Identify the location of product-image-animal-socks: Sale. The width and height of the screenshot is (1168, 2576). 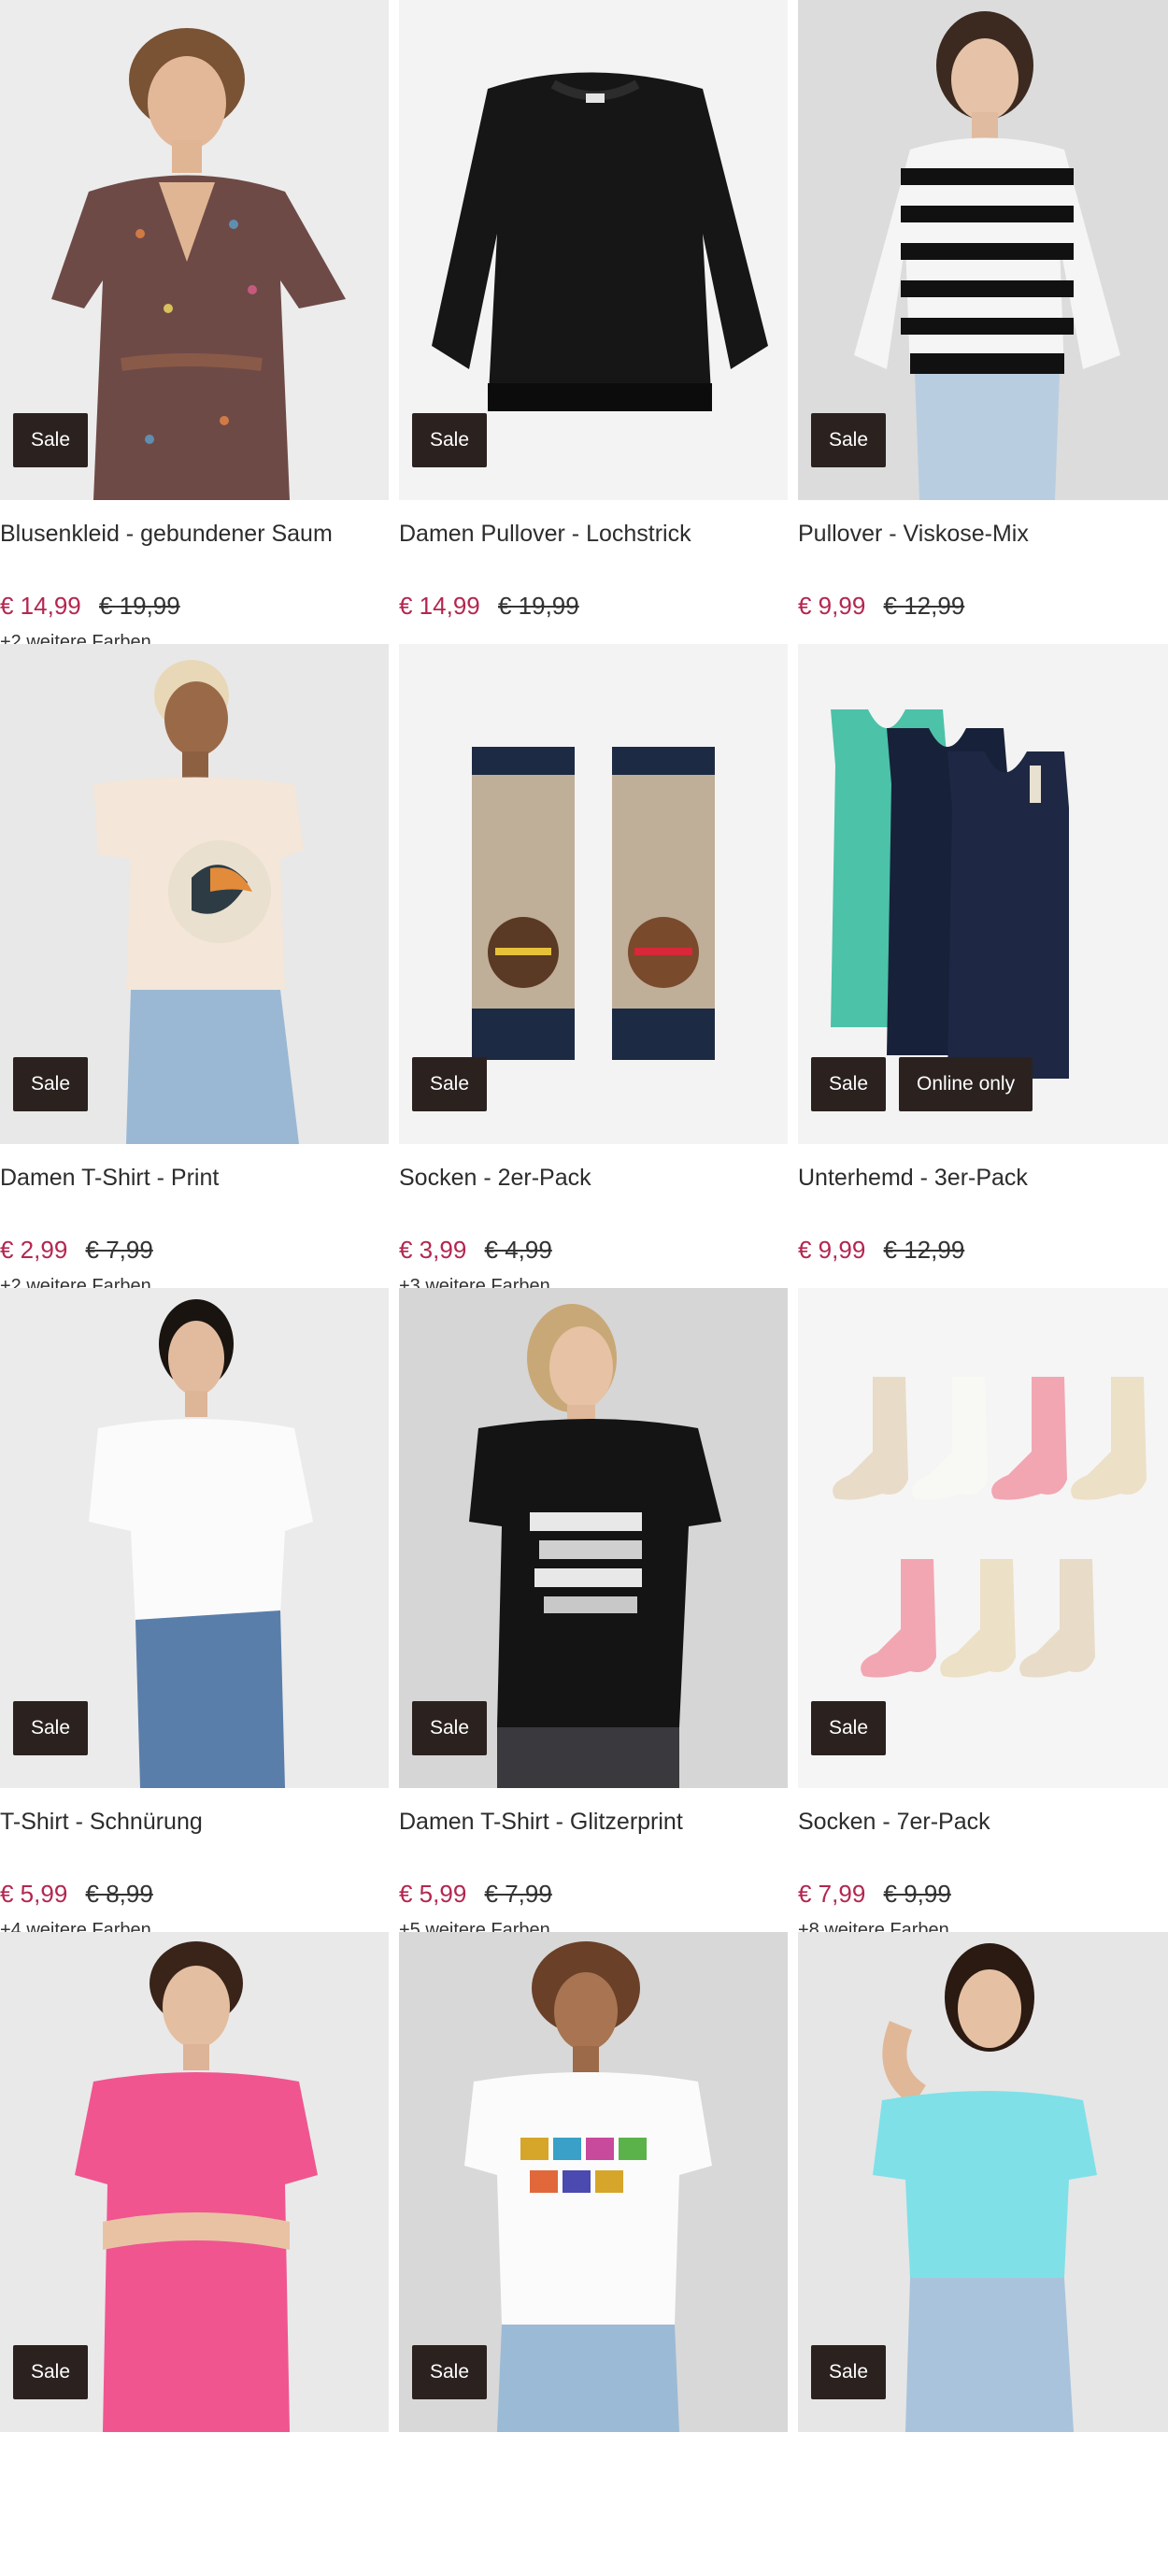
(593, 894).